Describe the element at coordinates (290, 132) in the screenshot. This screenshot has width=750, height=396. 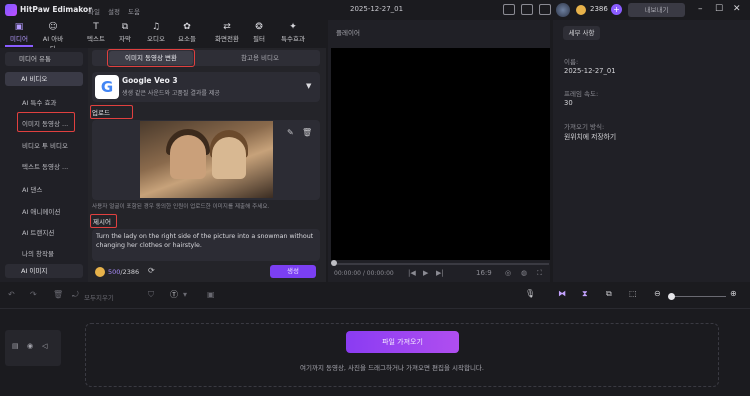
I see `edit-icon: ✎` at that location.